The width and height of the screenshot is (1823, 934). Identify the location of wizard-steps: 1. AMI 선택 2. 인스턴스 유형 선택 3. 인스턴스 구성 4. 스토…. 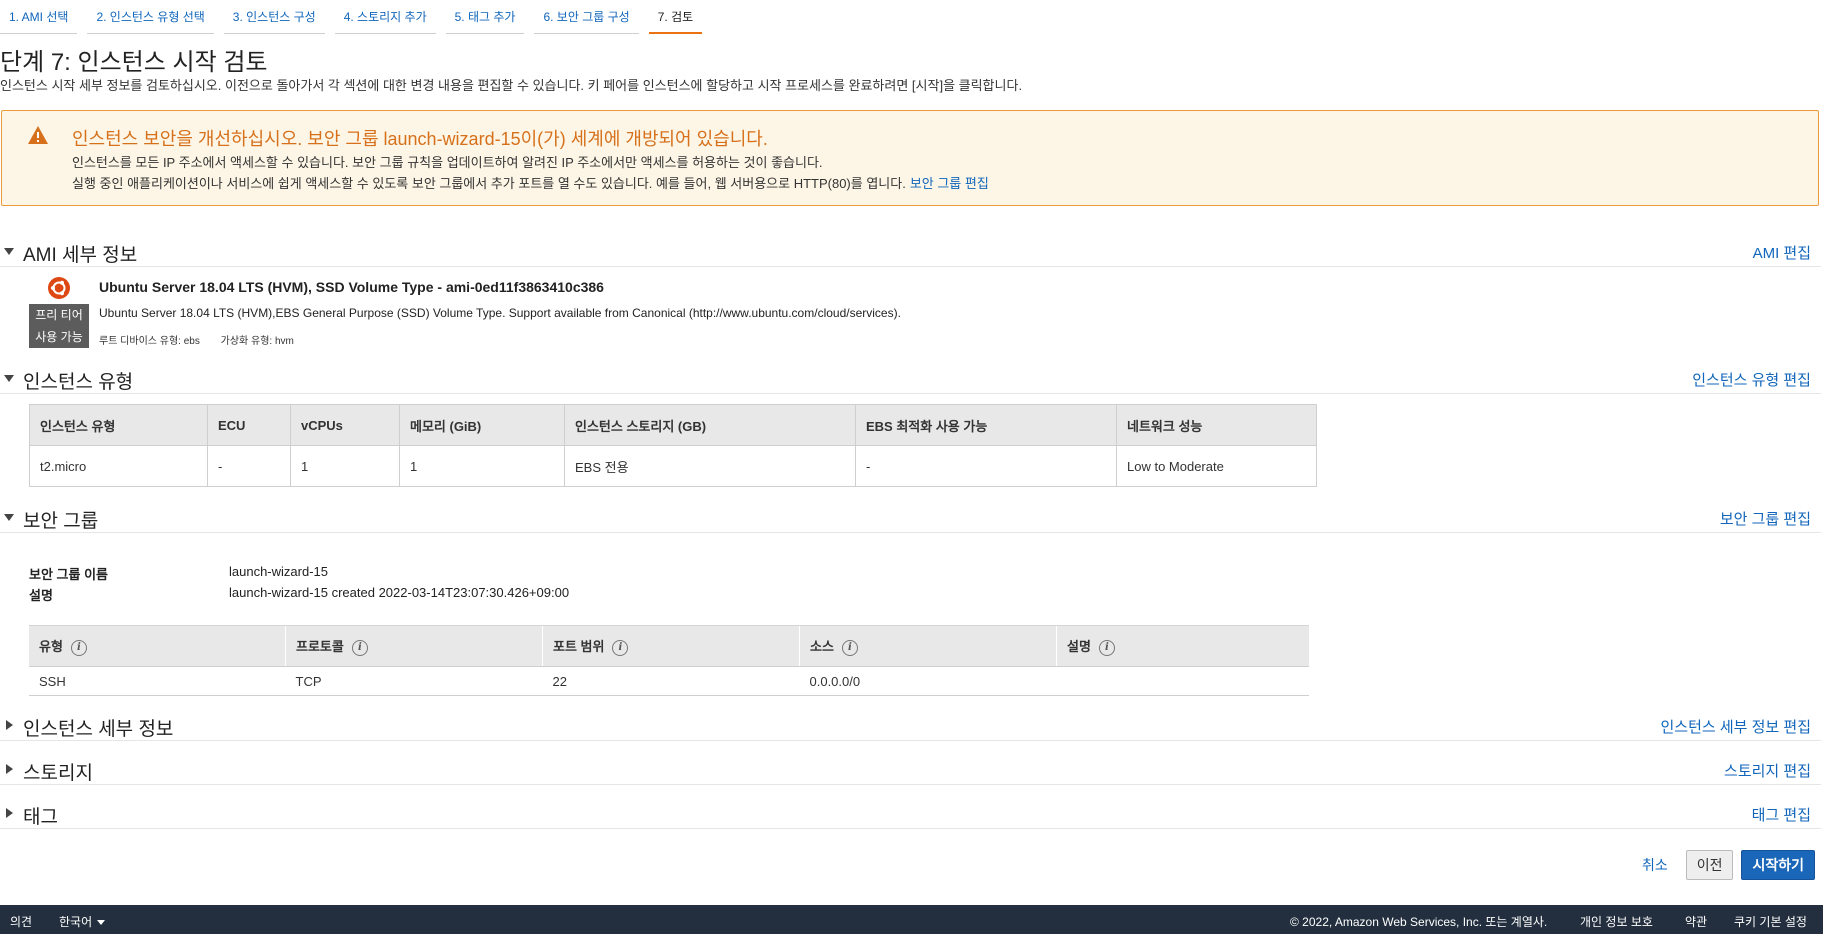
(356, 17).